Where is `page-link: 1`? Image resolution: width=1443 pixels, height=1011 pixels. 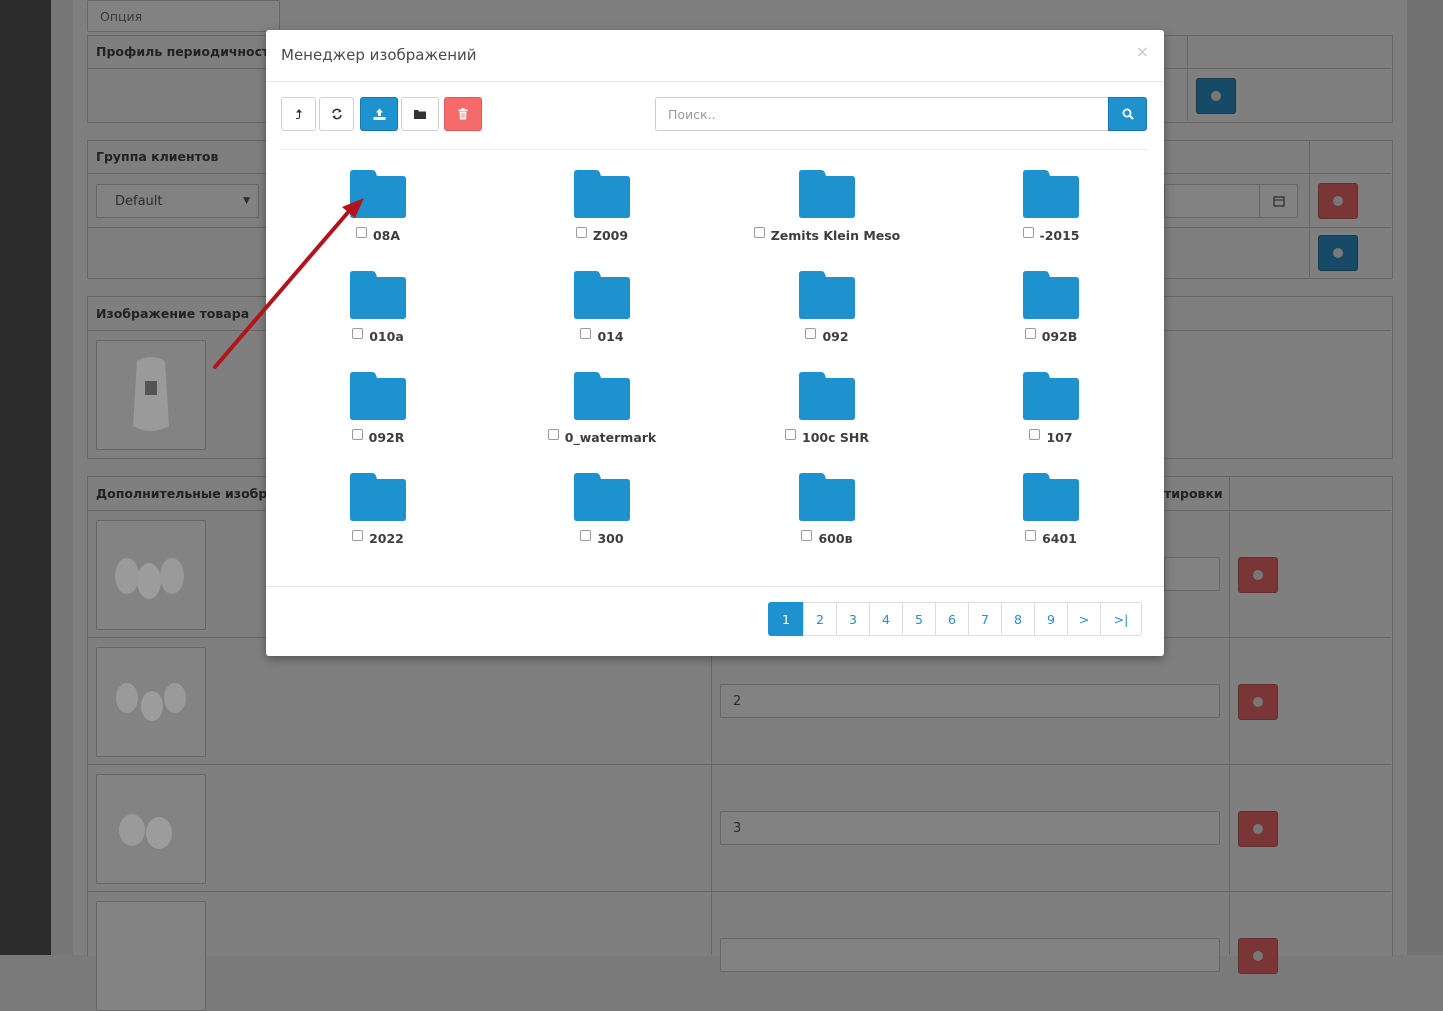
page-link: 1 is located at coordinates (786, 619).